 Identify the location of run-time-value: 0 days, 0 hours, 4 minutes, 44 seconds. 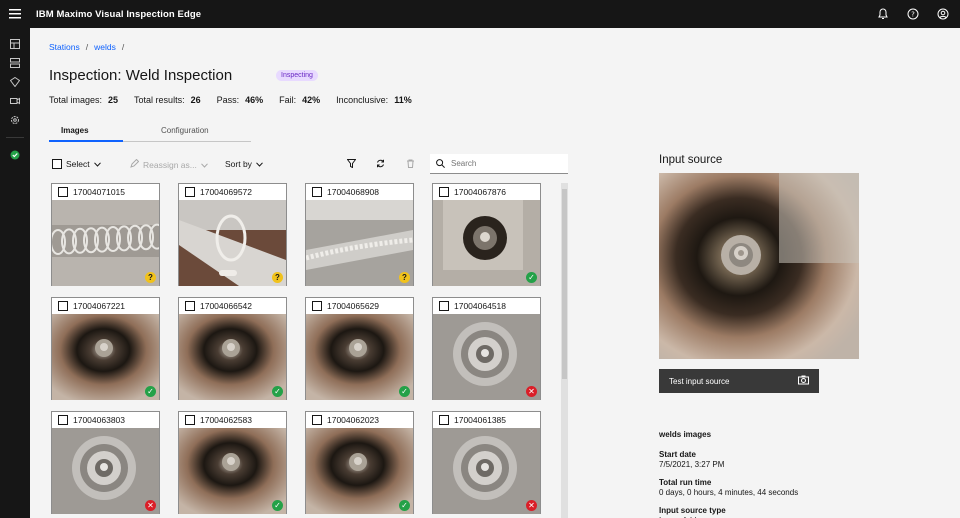
(729, 492).